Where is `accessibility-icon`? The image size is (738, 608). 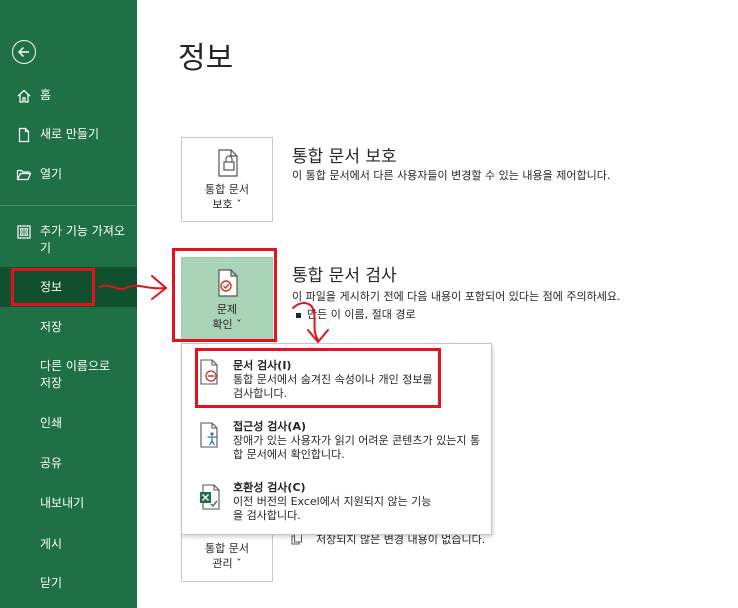 accessibility-icon is located at coordinates (209, 435).